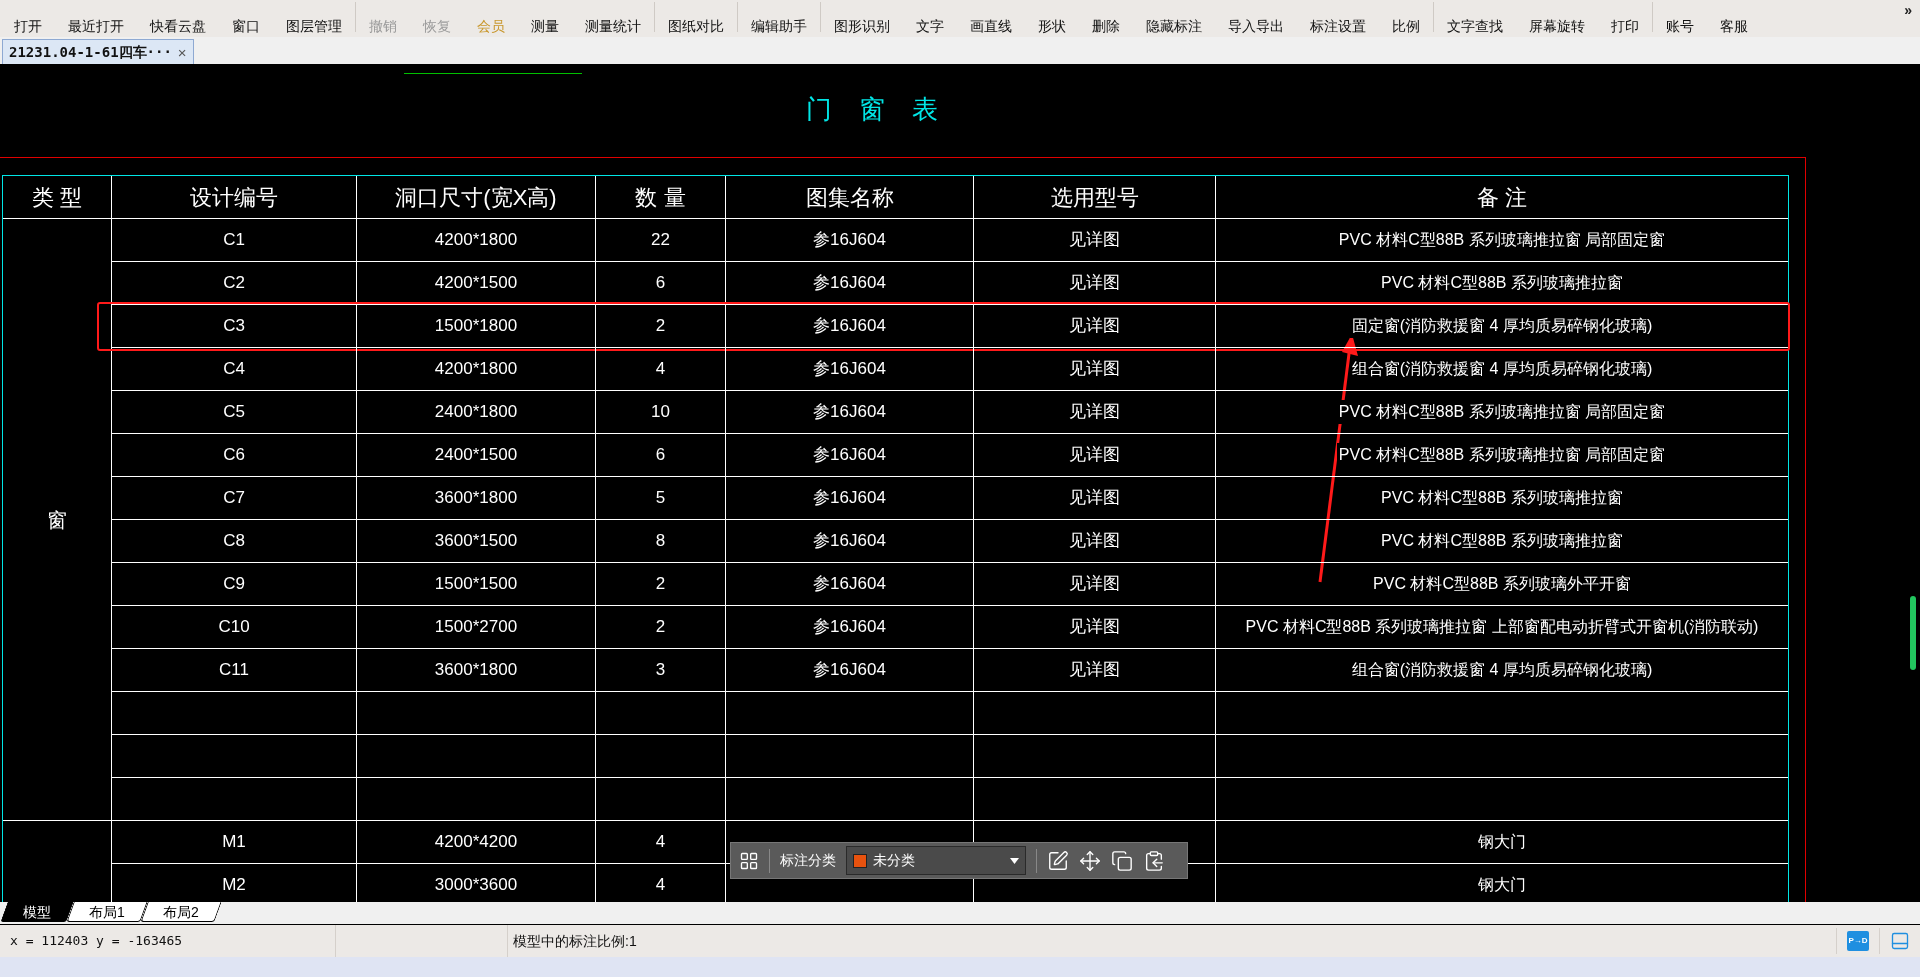  I want to click on table-cell: 1500*1800, so click(476, 326).